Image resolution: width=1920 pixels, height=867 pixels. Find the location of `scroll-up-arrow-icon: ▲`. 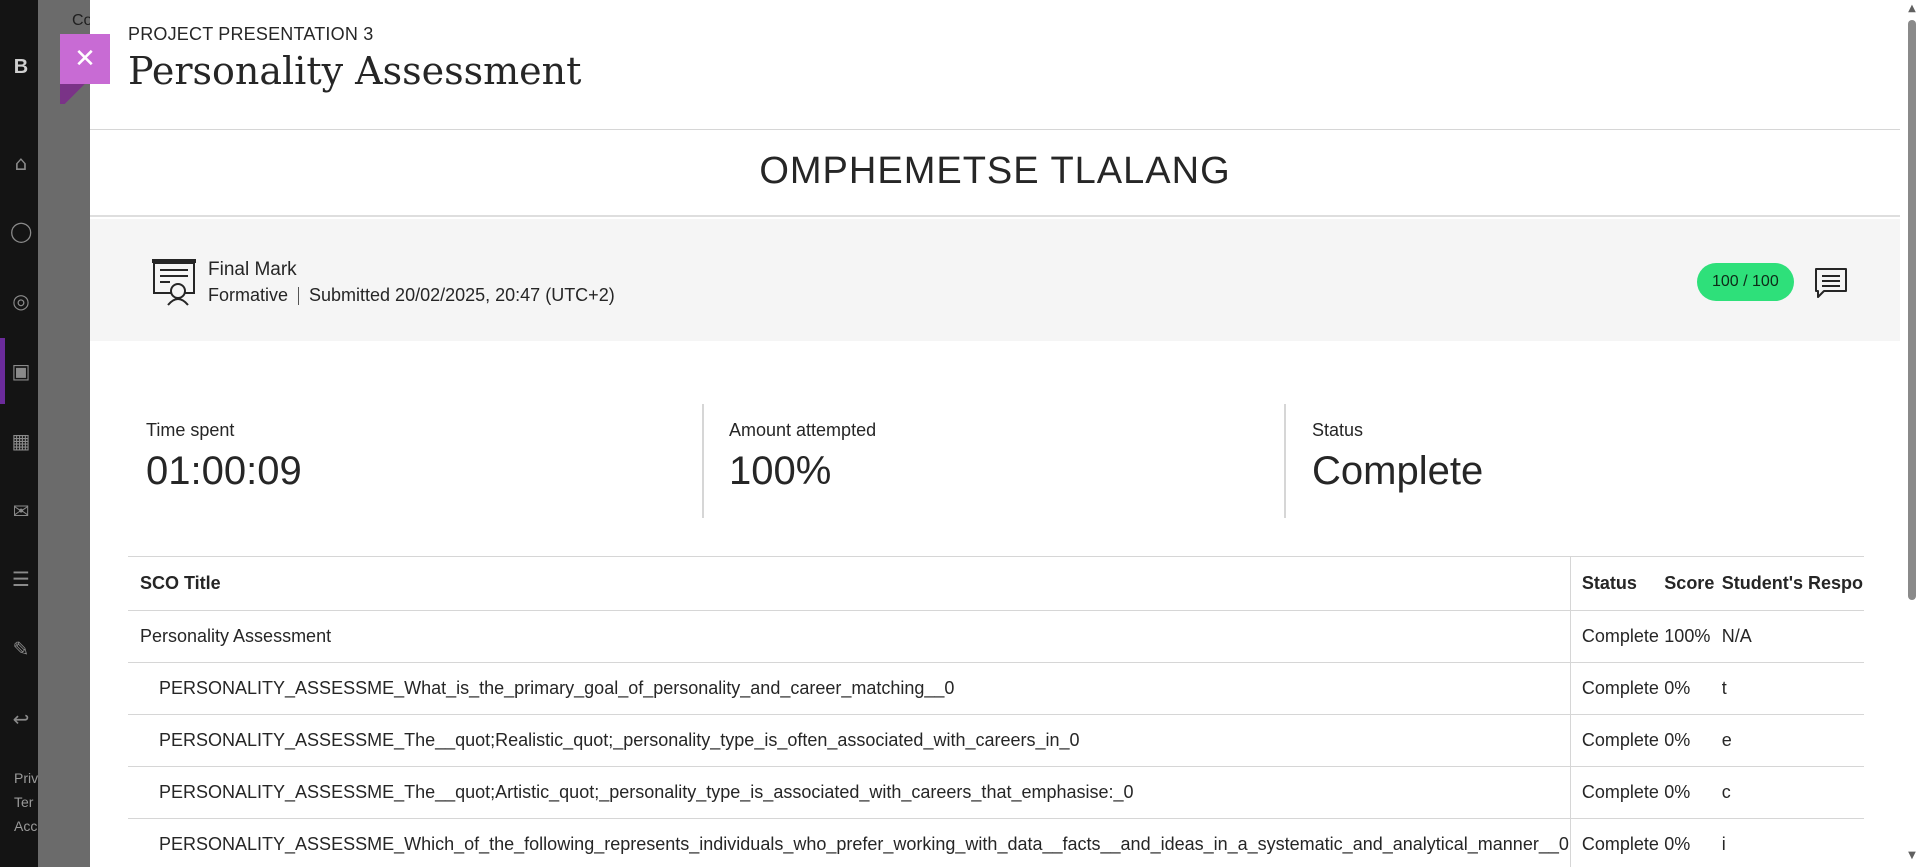

scroll-up-arrow-icon: ▲ is located at coordinates (1912, 9).